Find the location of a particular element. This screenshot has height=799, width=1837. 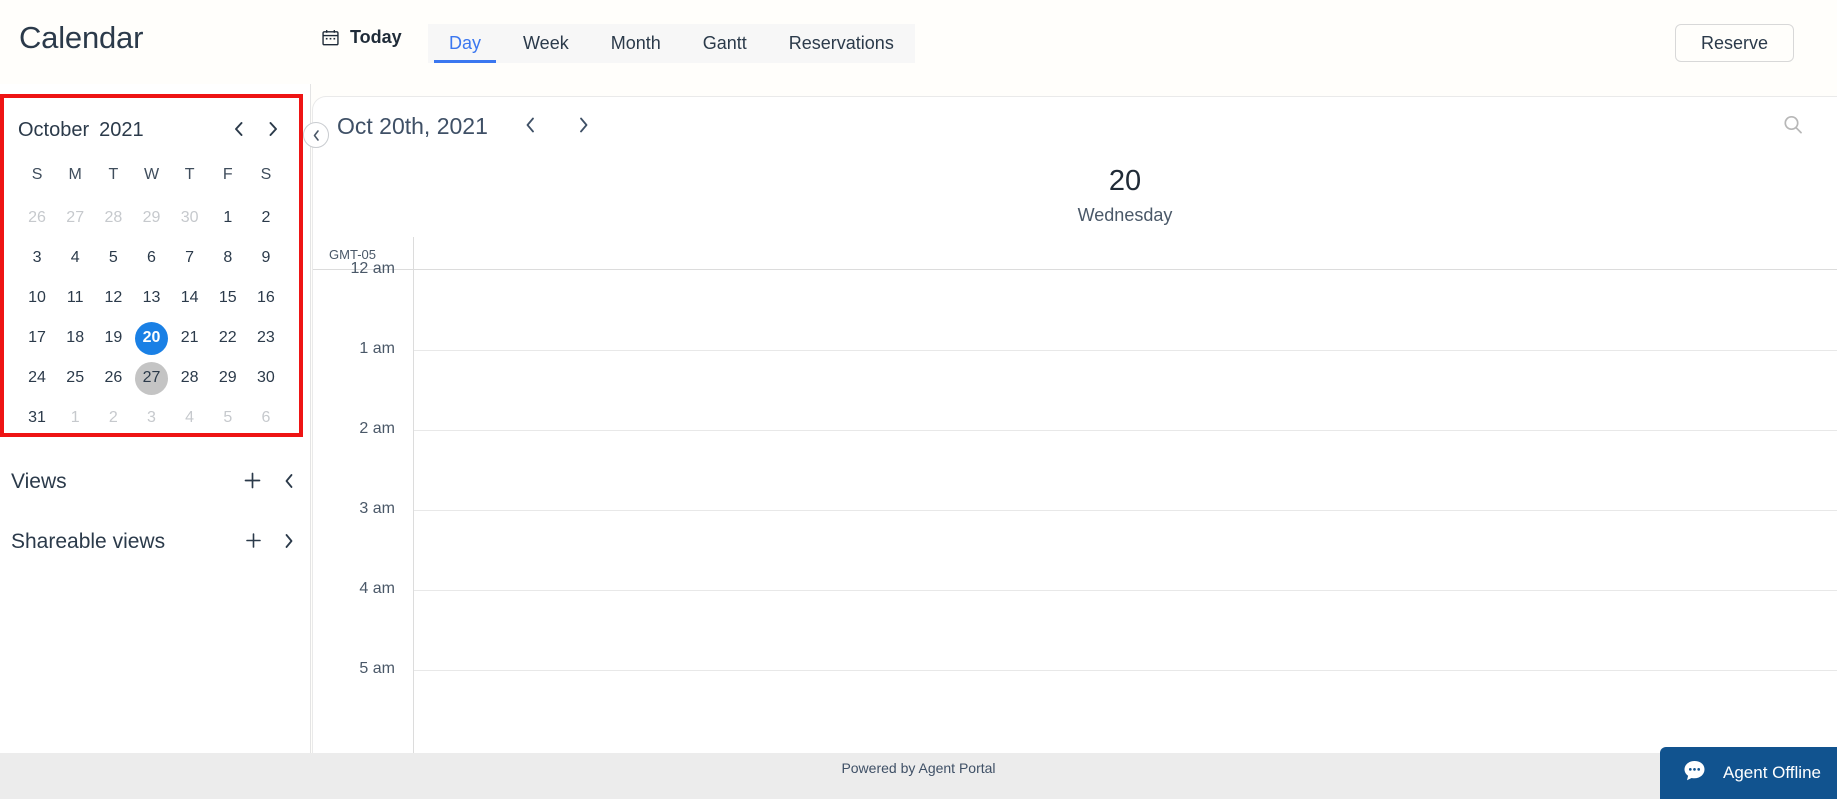

mini-calendar-day-25: 25 is located at coordinates (75, 378).